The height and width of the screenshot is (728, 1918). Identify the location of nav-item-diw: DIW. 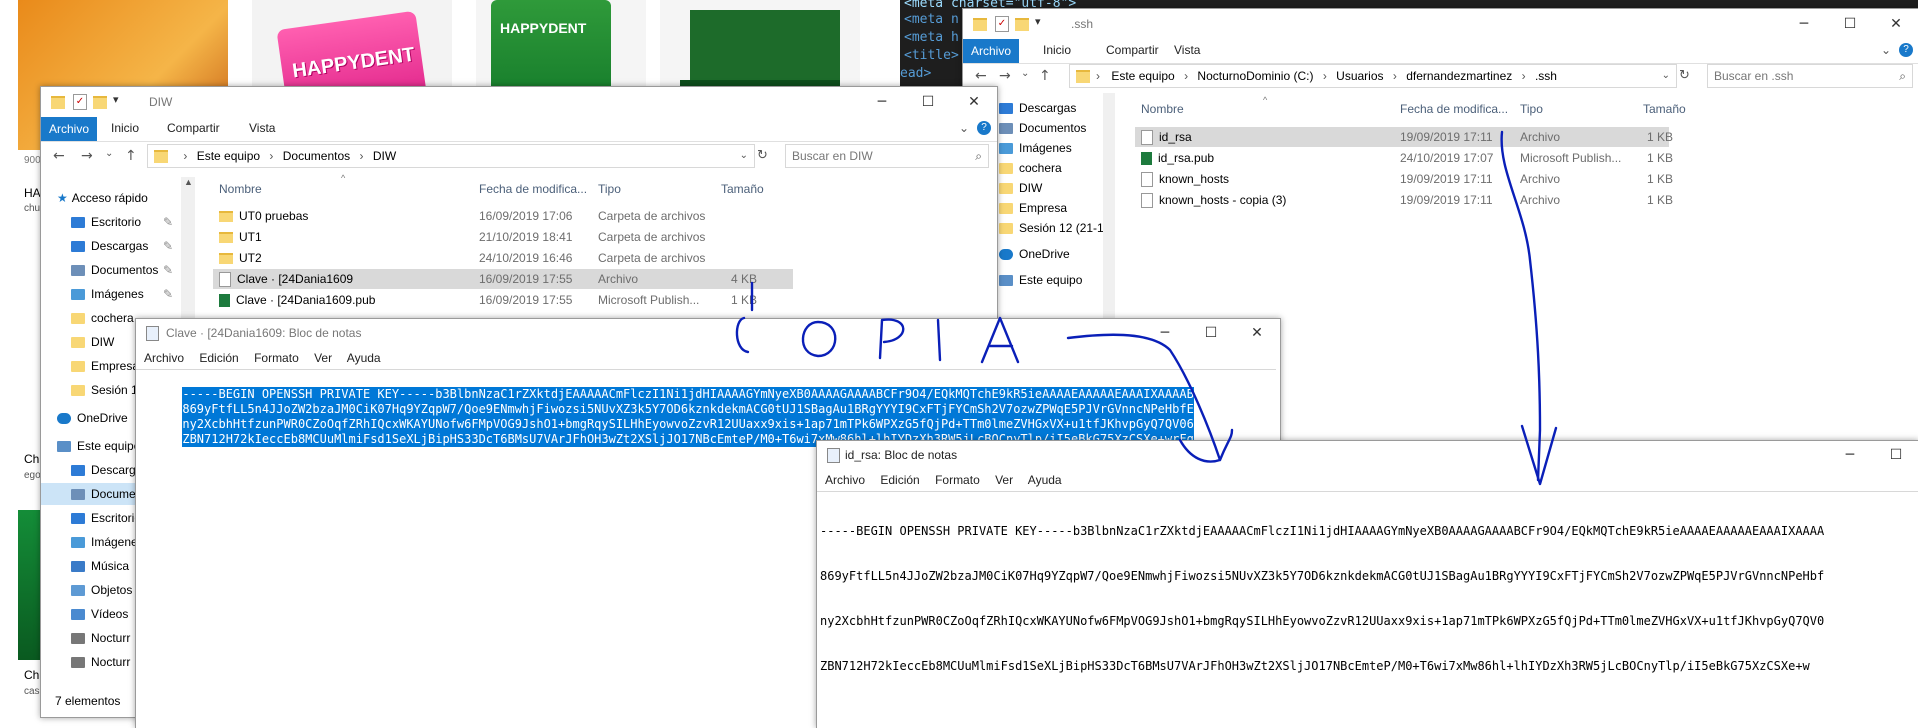
(1051, 188).